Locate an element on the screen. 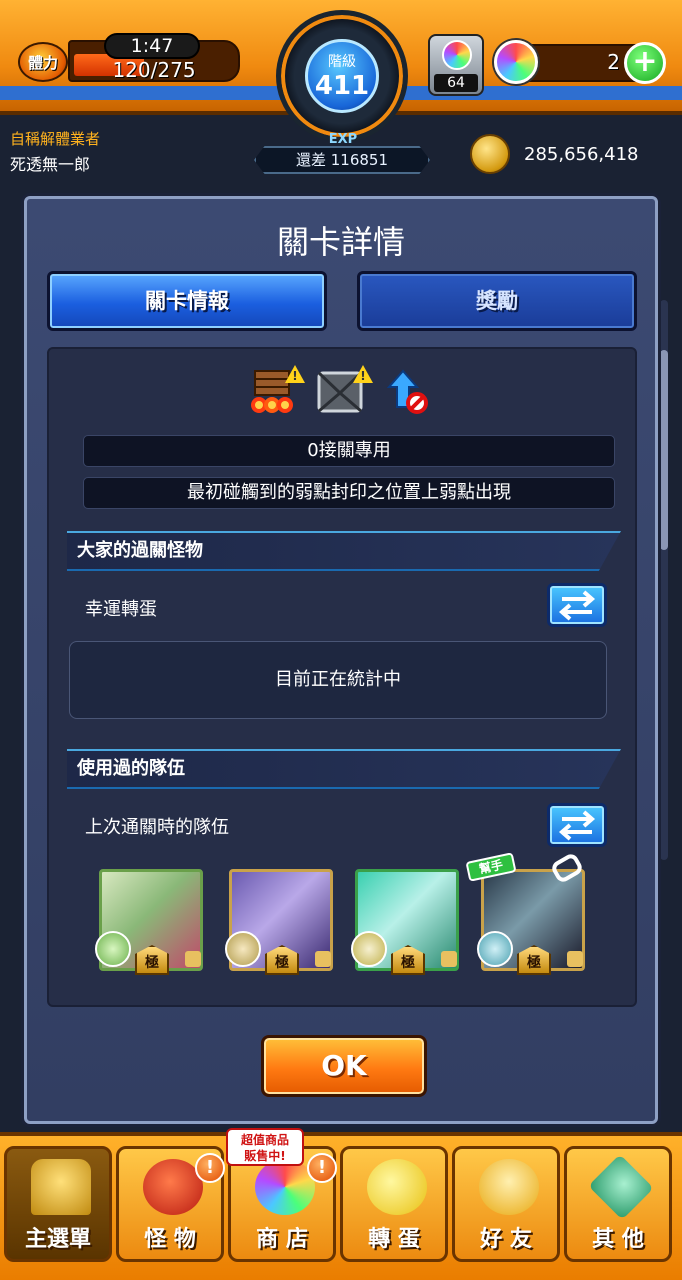 This screenshot has width=682, height=1280. nav-other: 其 他 is located at coordinates (618, 1204).